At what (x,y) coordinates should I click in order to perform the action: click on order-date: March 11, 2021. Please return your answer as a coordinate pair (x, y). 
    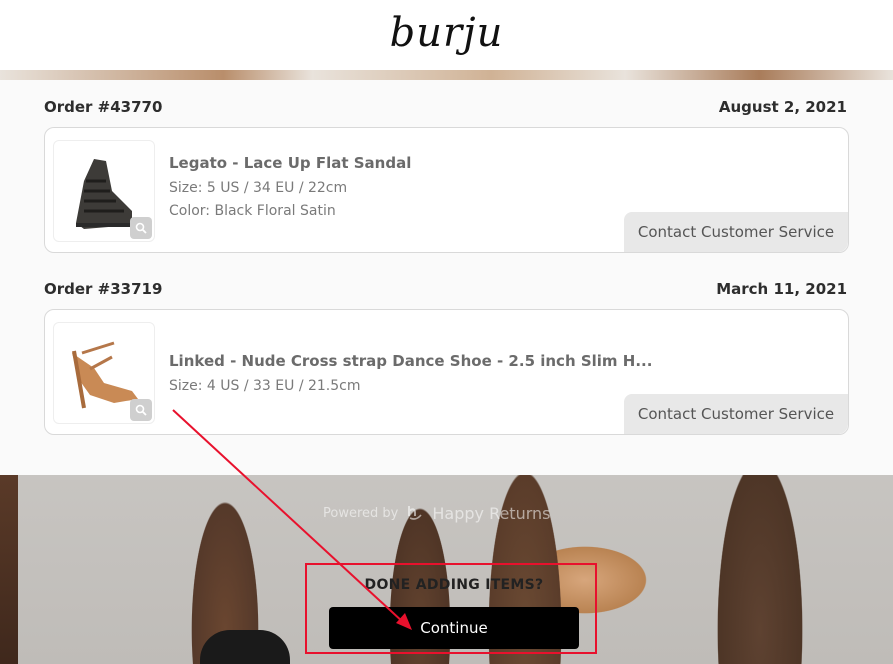
    Looking at the image, I should click on (781, 289).